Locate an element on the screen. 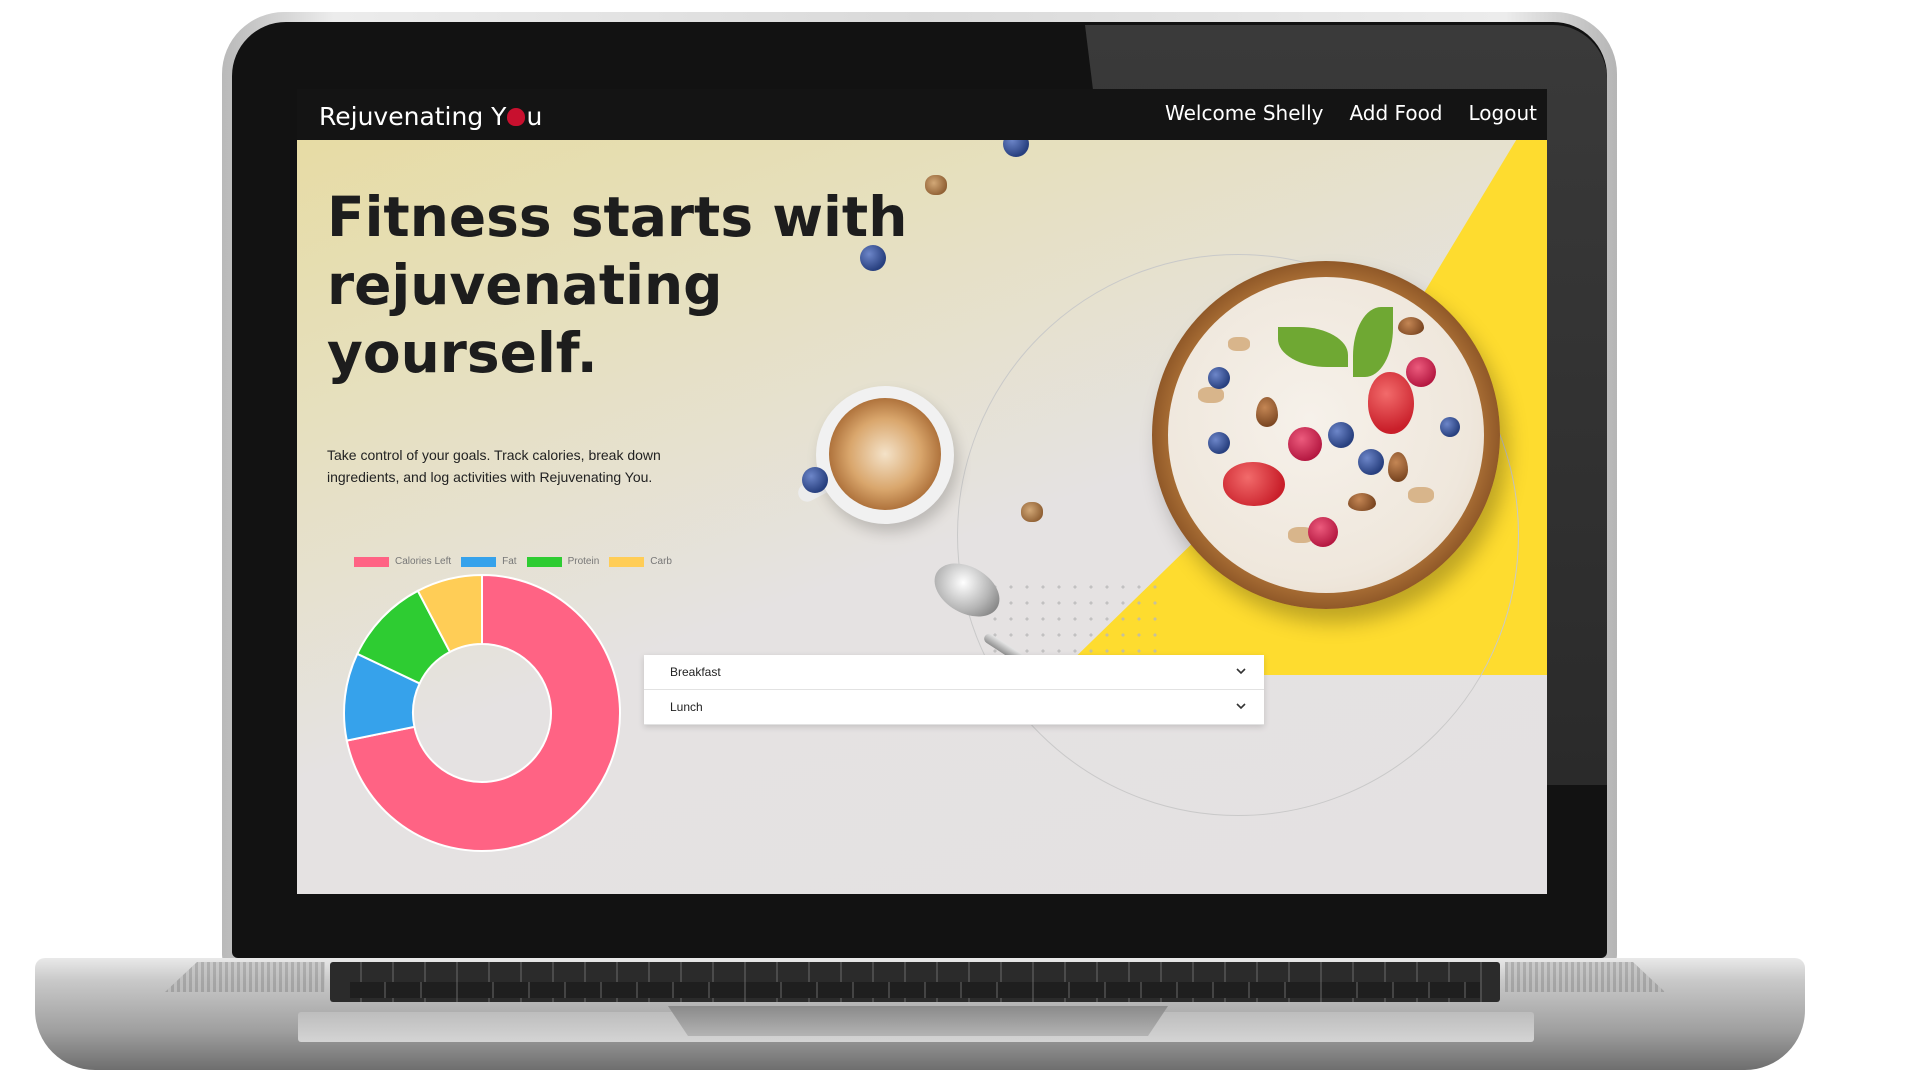  bowl-contents is located at coordinates (1326, 435).